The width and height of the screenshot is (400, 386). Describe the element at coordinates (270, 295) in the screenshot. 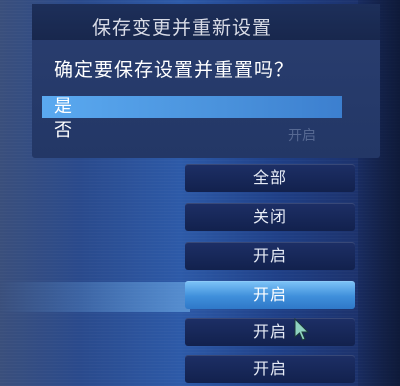

I see `button-on-2-active: 开启` at that location.